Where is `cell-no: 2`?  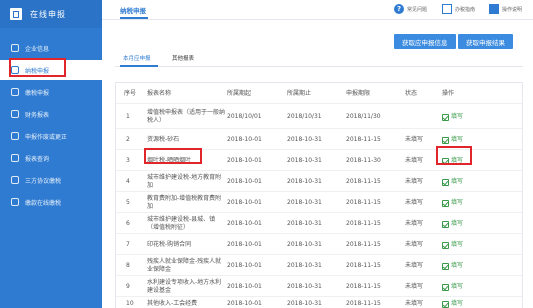 cell-no: 2 is located at coordinates (128, 139).